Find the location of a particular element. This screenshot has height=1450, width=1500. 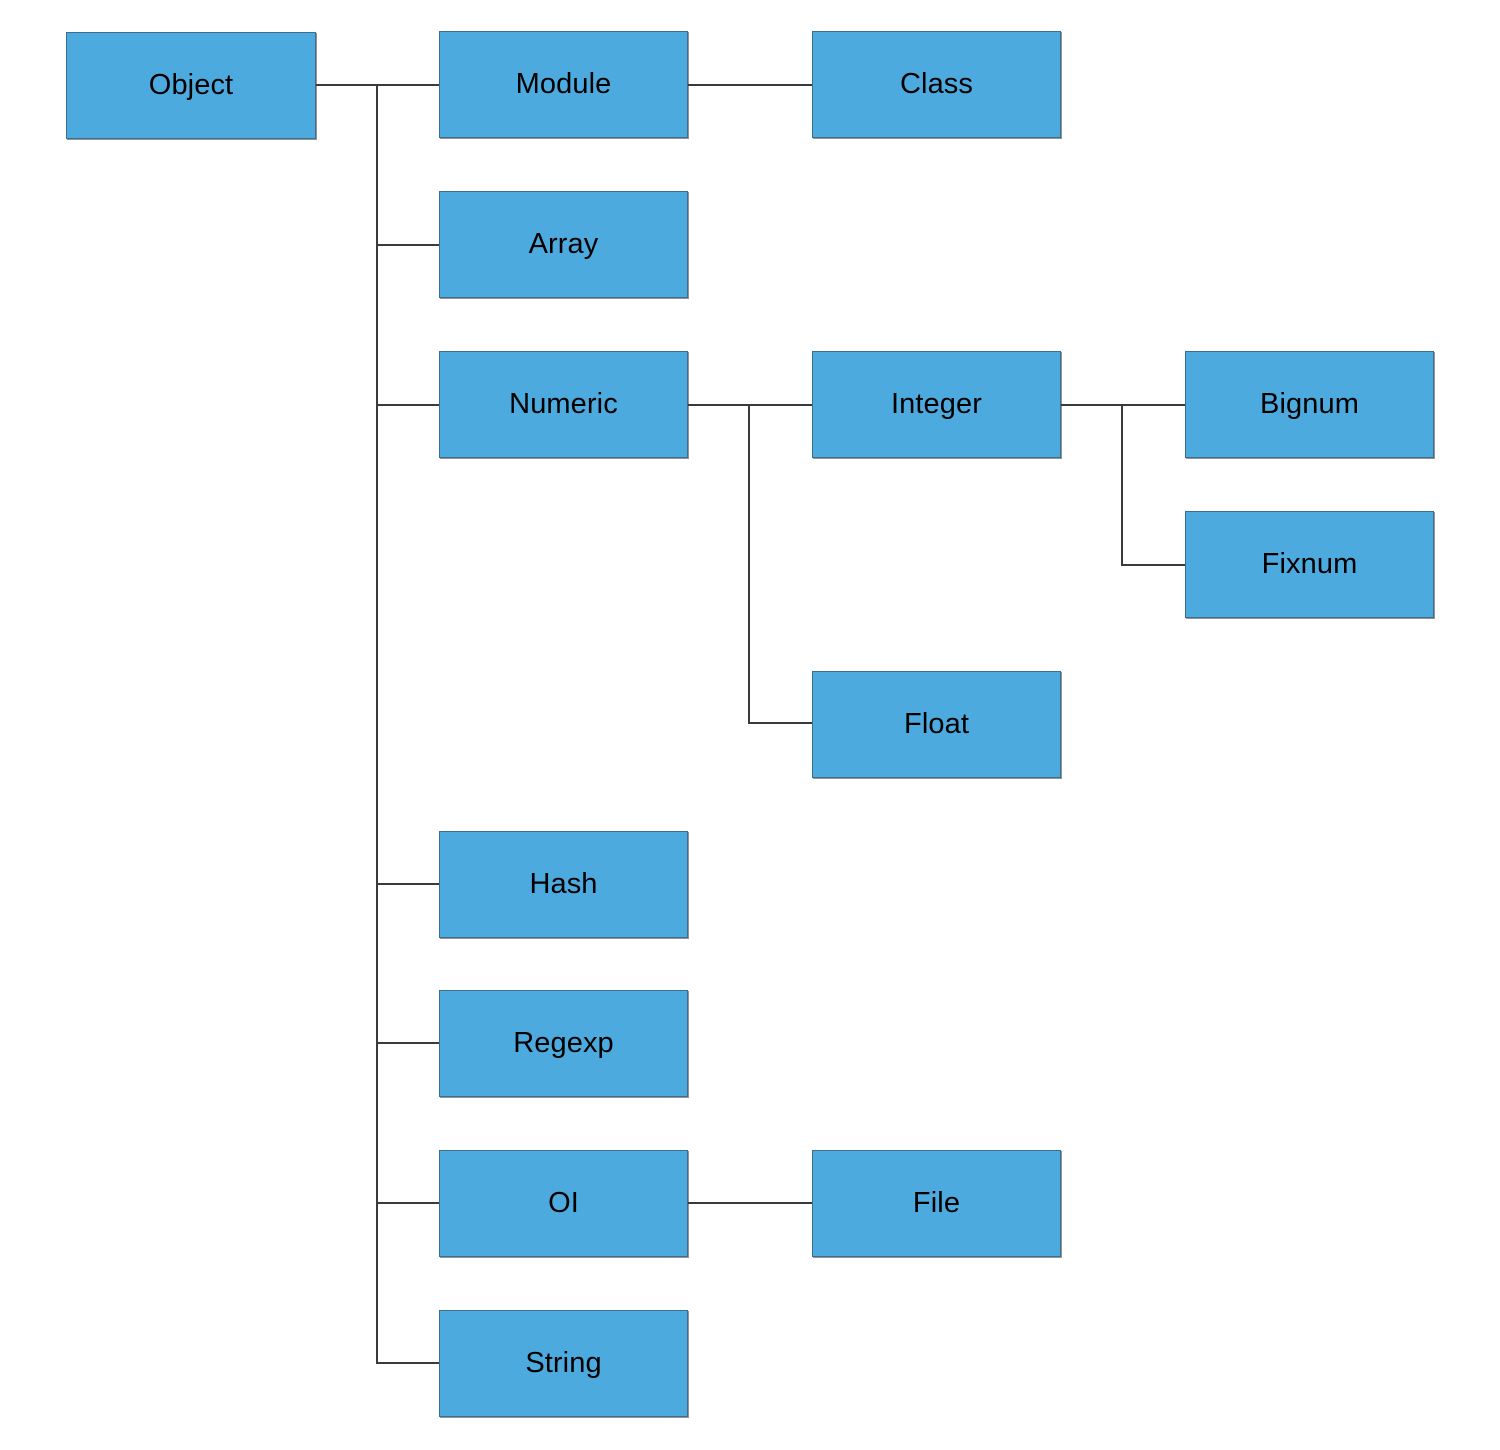

node-label-regexp: Regexp is located at coordinates (563, 1043).